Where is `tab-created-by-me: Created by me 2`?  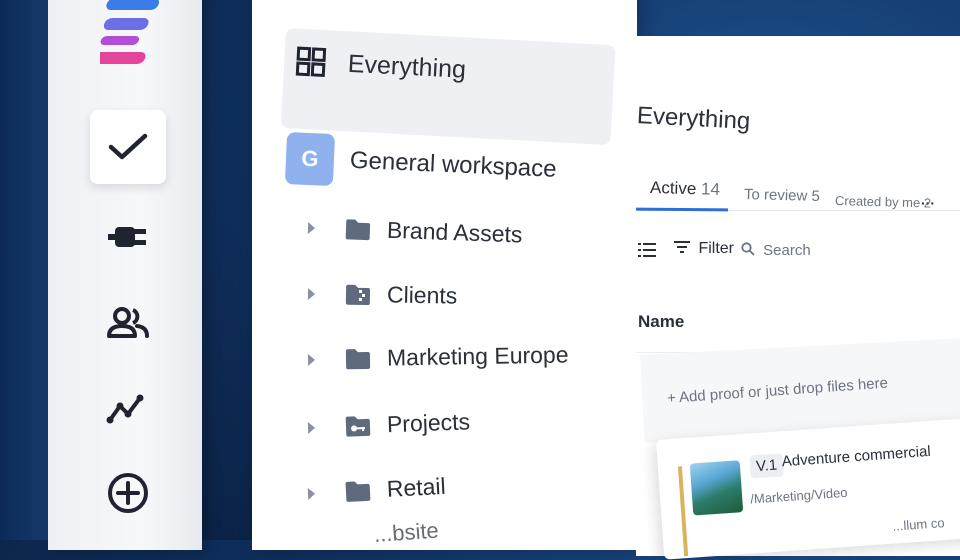
tab-created-by-me: Created by me 2 is located at coordinates (883, 202).